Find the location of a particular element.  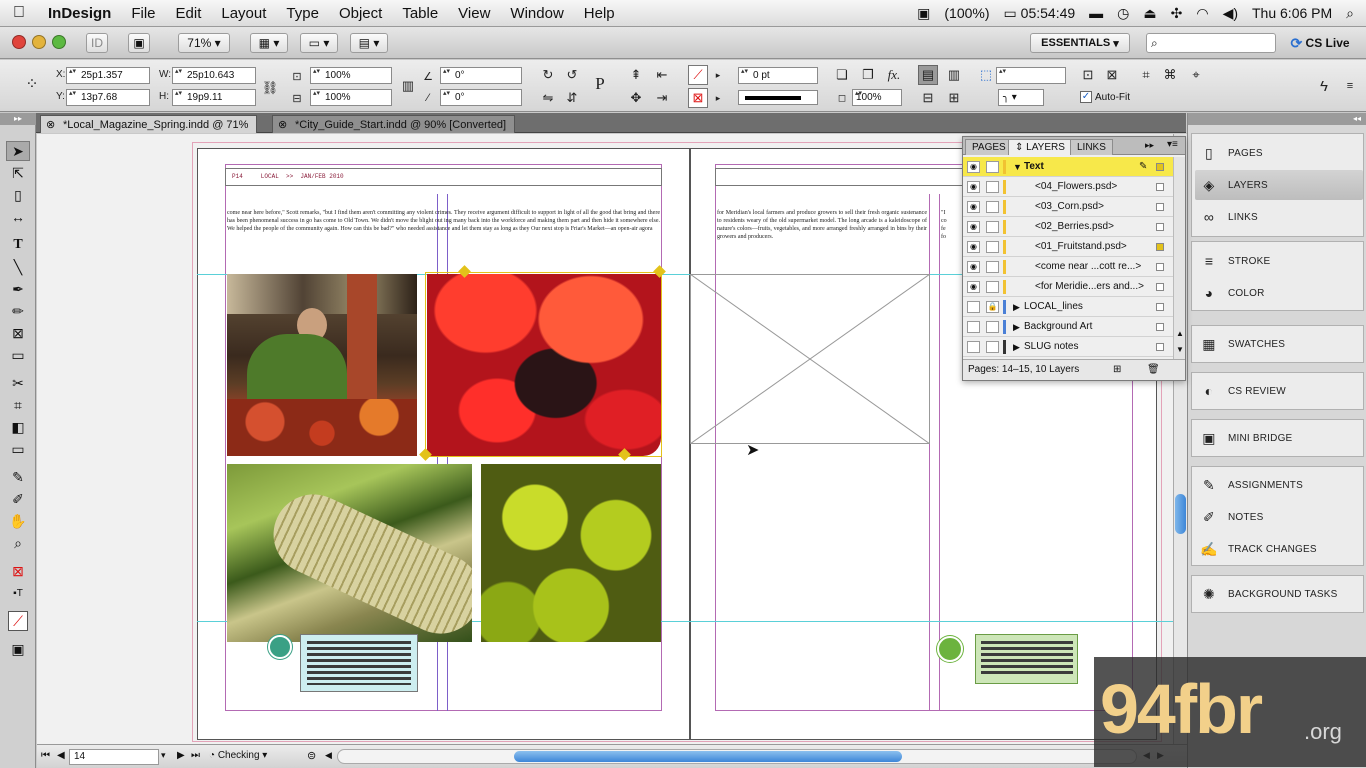

spotlight-search-icon: ⌕ is located at coordinates (1350, 13).